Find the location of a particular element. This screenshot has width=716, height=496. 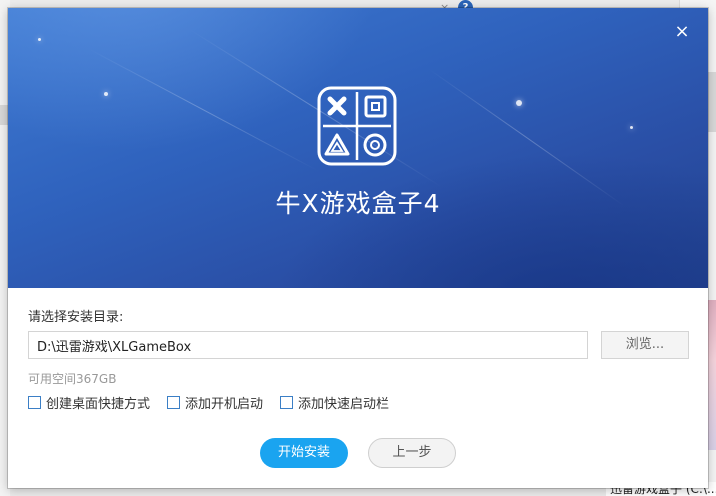

checkbox-label: 添加开机启动 is located at coordinates (224, 404).